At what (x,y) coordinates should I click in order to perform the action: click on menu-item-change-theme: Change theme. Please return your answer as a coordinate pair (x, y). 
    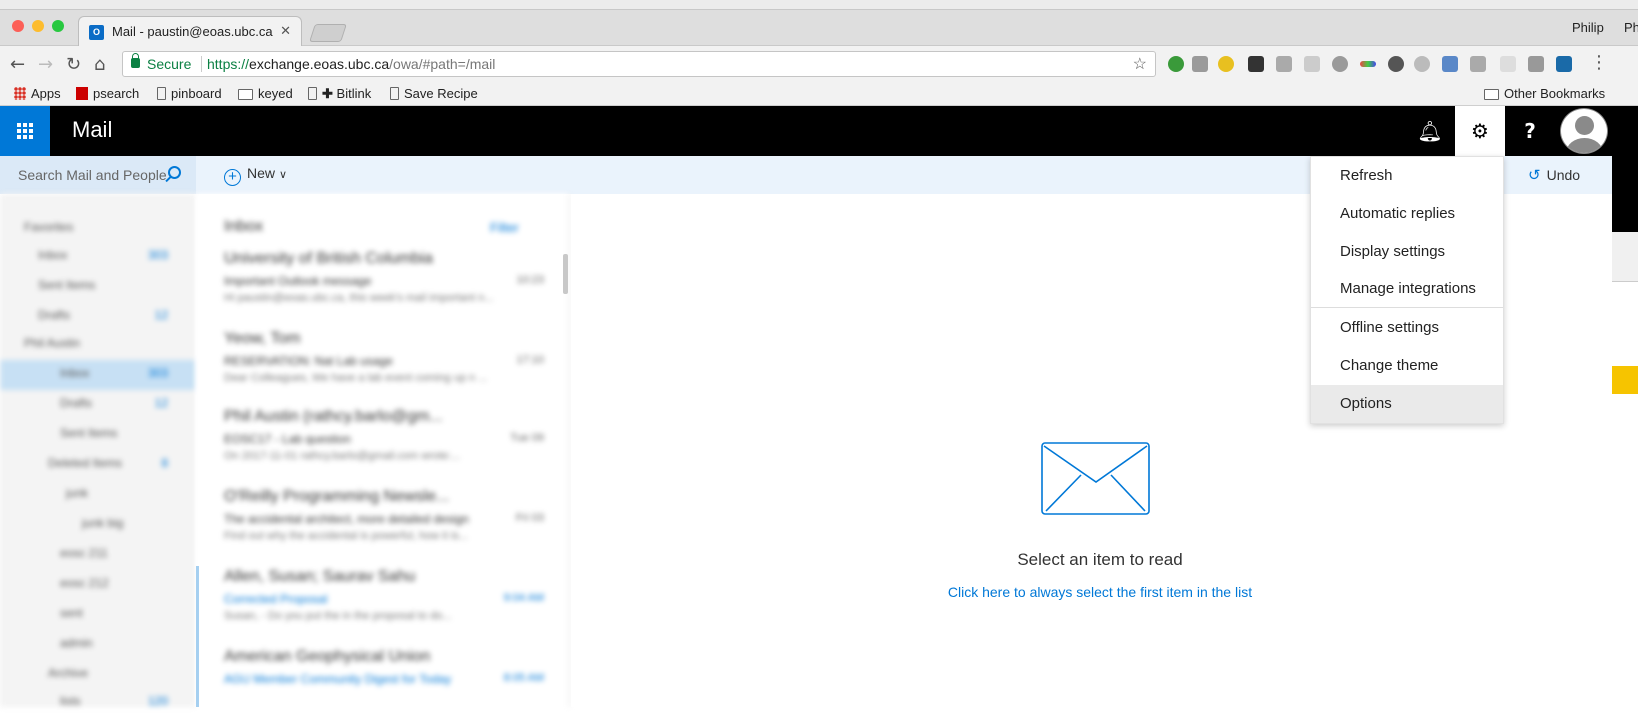
    Looking at the image, I should click on (1407, 366).